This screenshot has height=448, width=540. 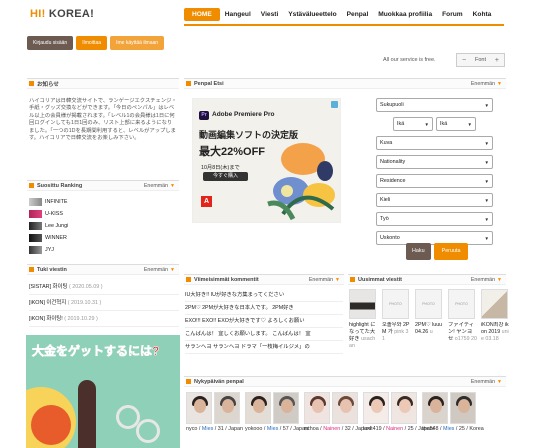 I want to click on support-date: ( 2019.10.31 ), so click(x=84, y=303).